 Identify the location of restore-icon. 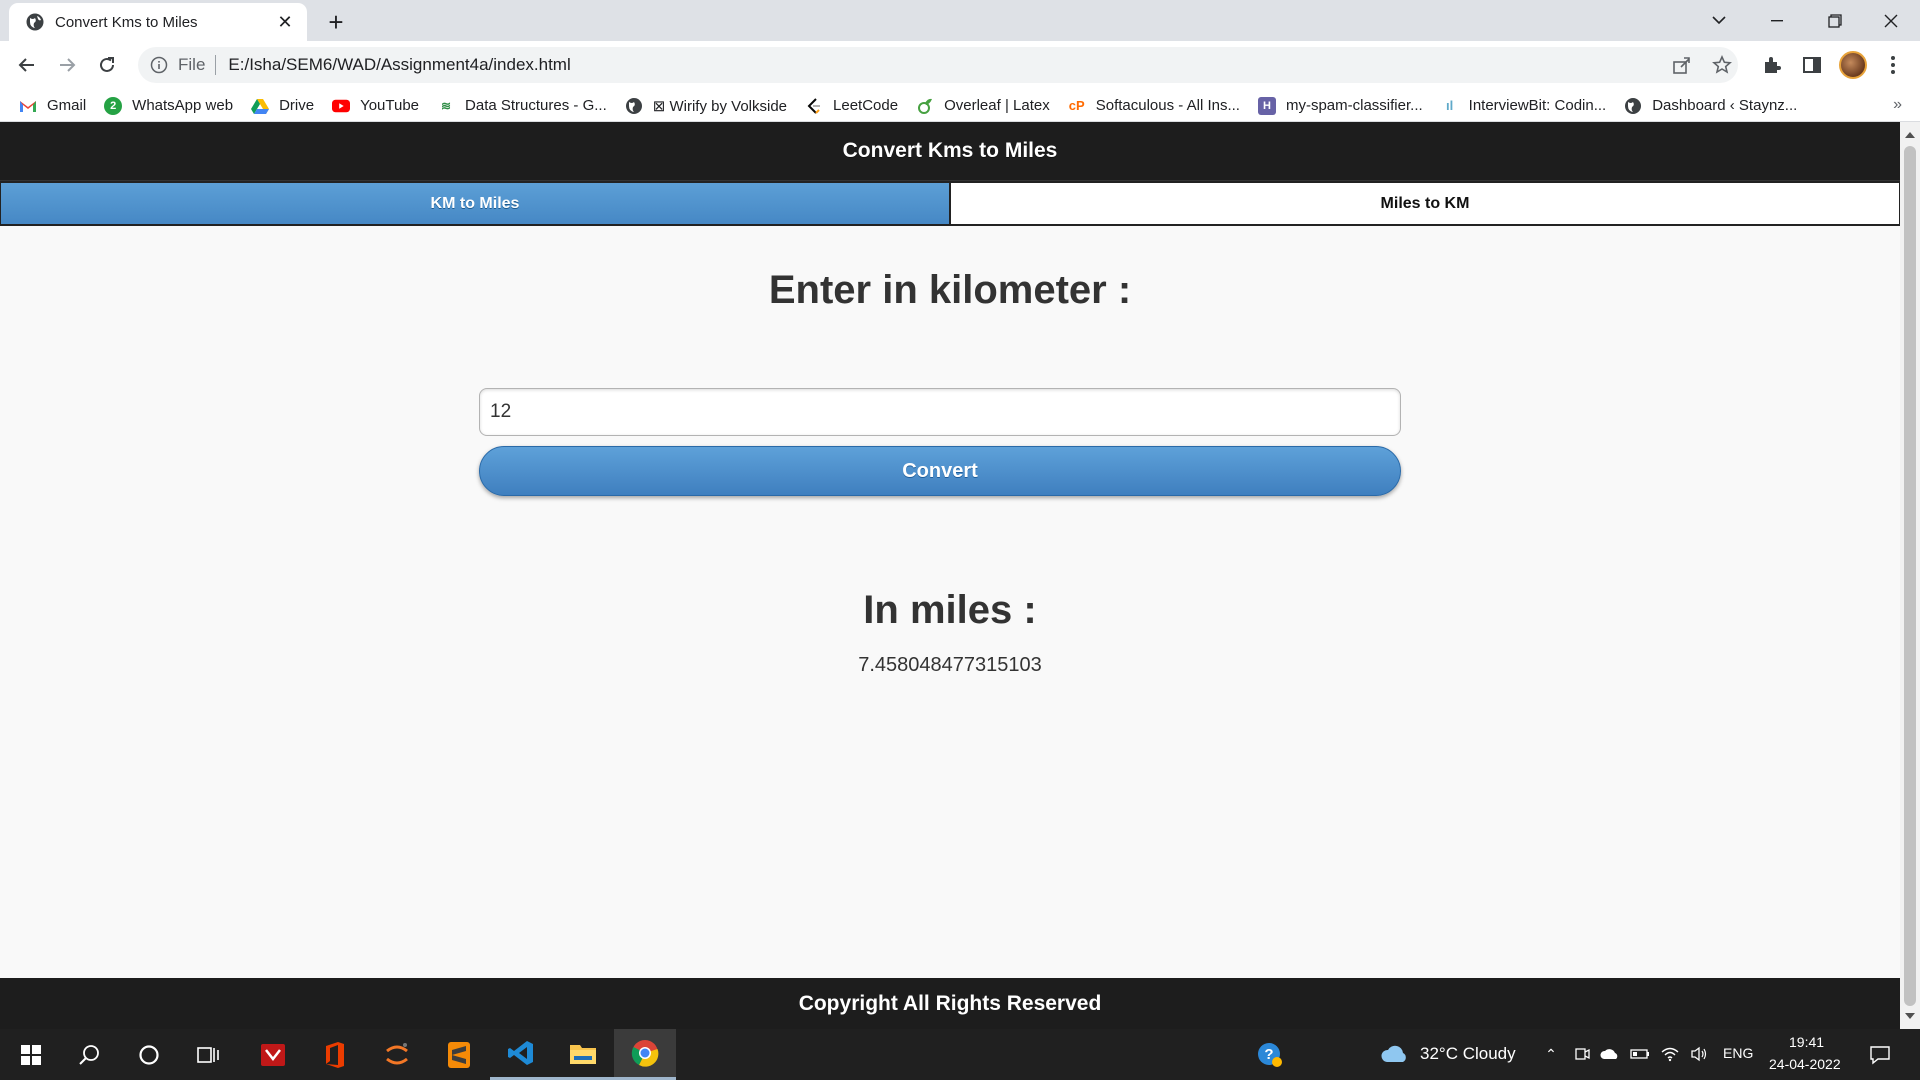
(1835, 20).